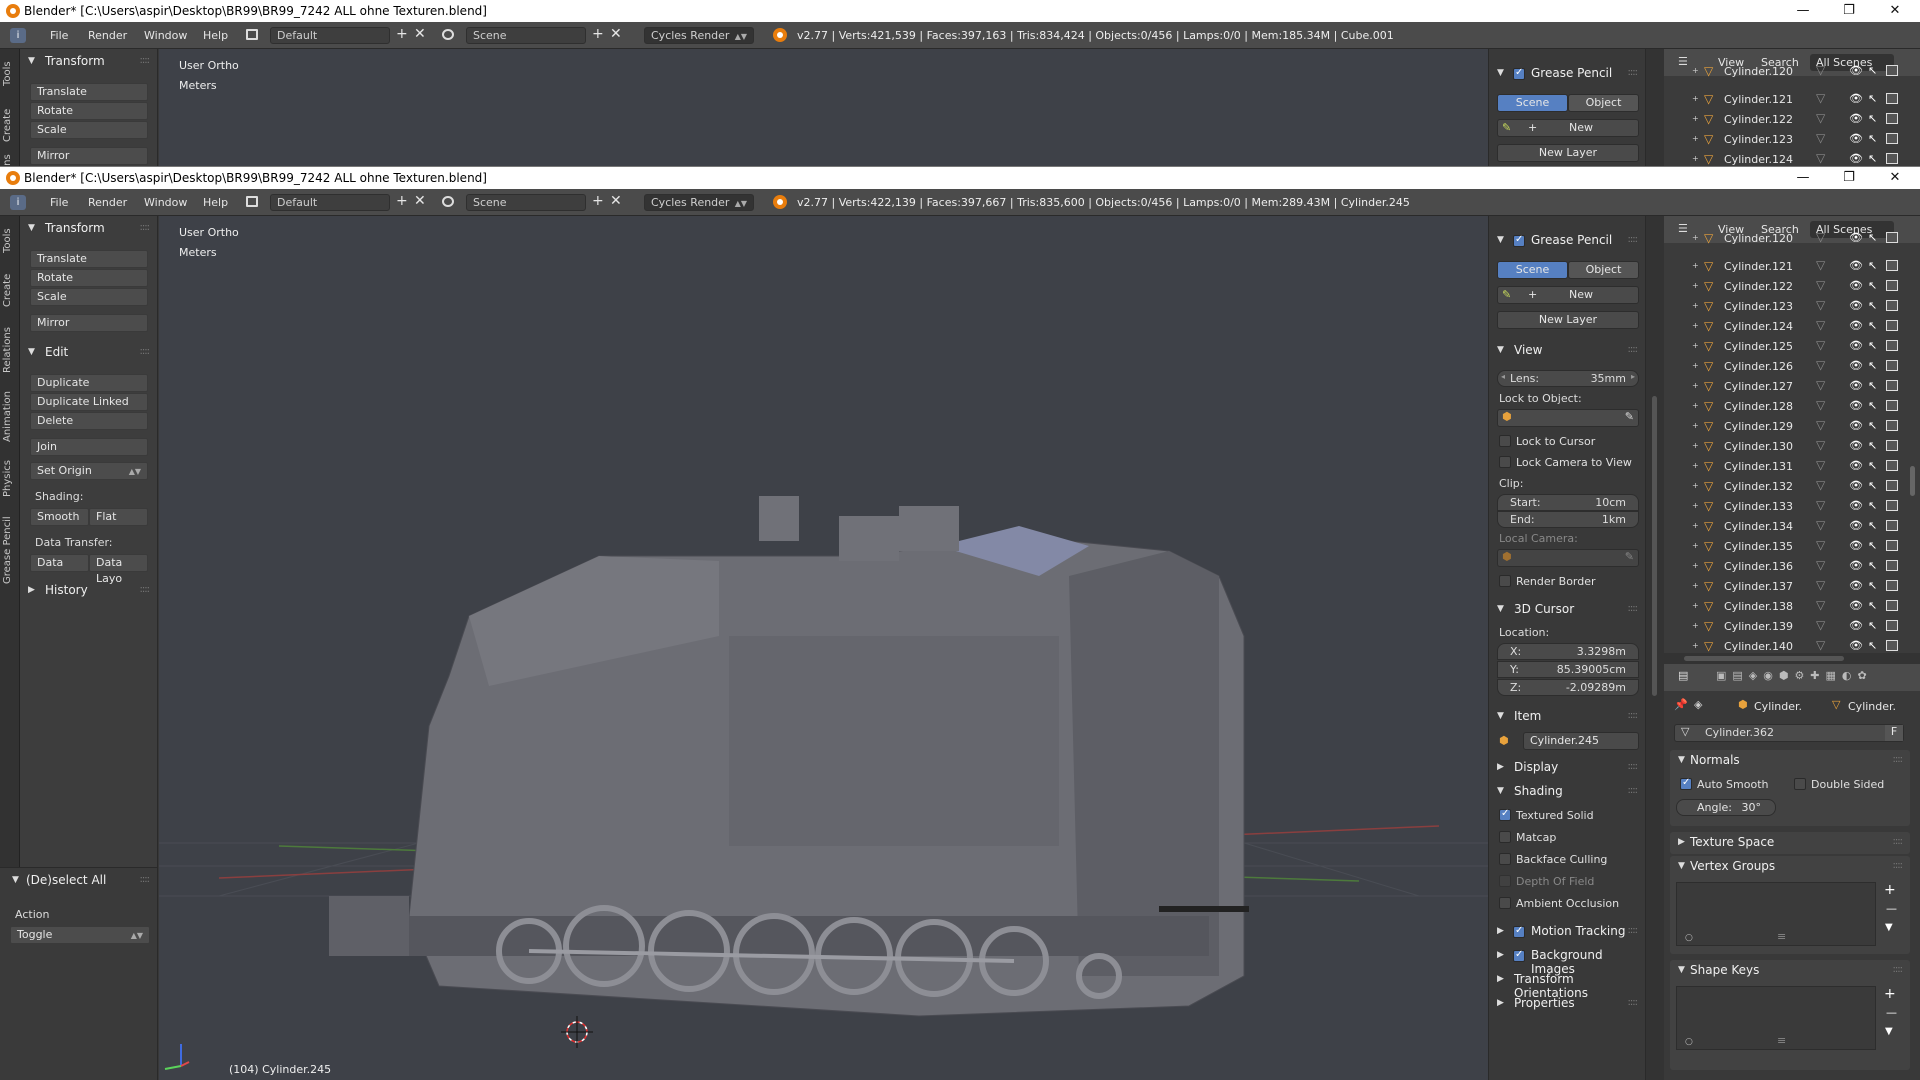 The image size is (1920, 1080). I want to click on panel-texture-space-header: ▶ Texture Space::::, so click(1790, 843).